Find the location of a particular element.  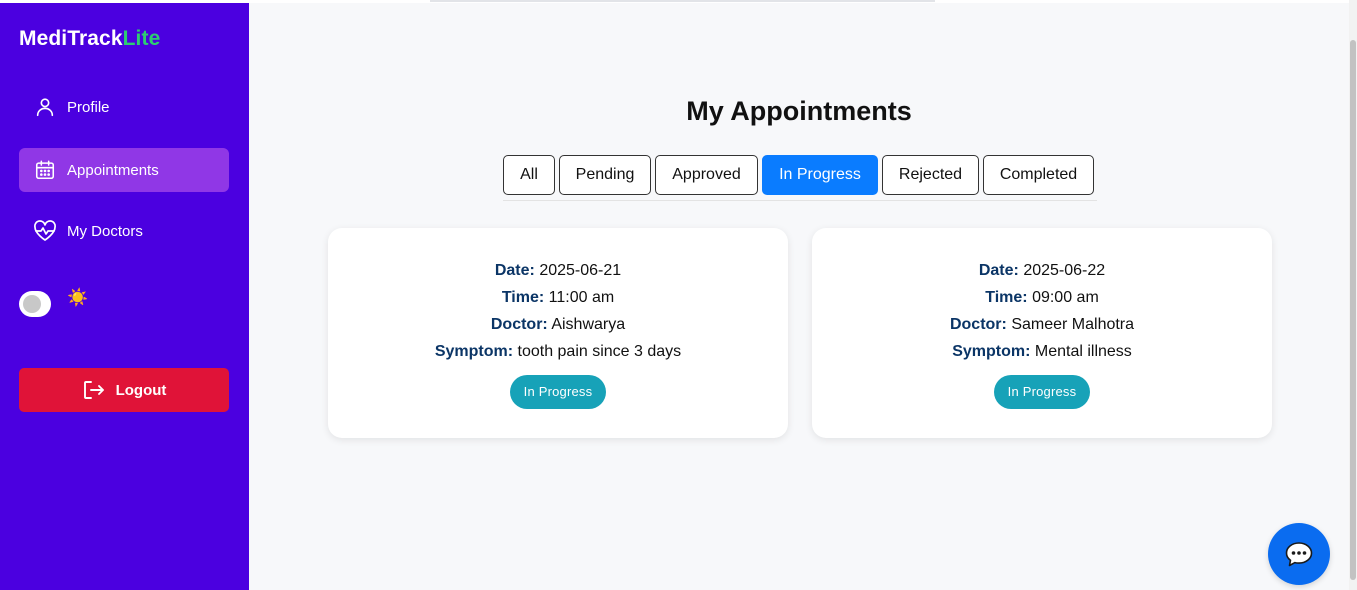

appointment-symptom: Symptom: tooth pain since 3 days is located at coordinates (558, 351).